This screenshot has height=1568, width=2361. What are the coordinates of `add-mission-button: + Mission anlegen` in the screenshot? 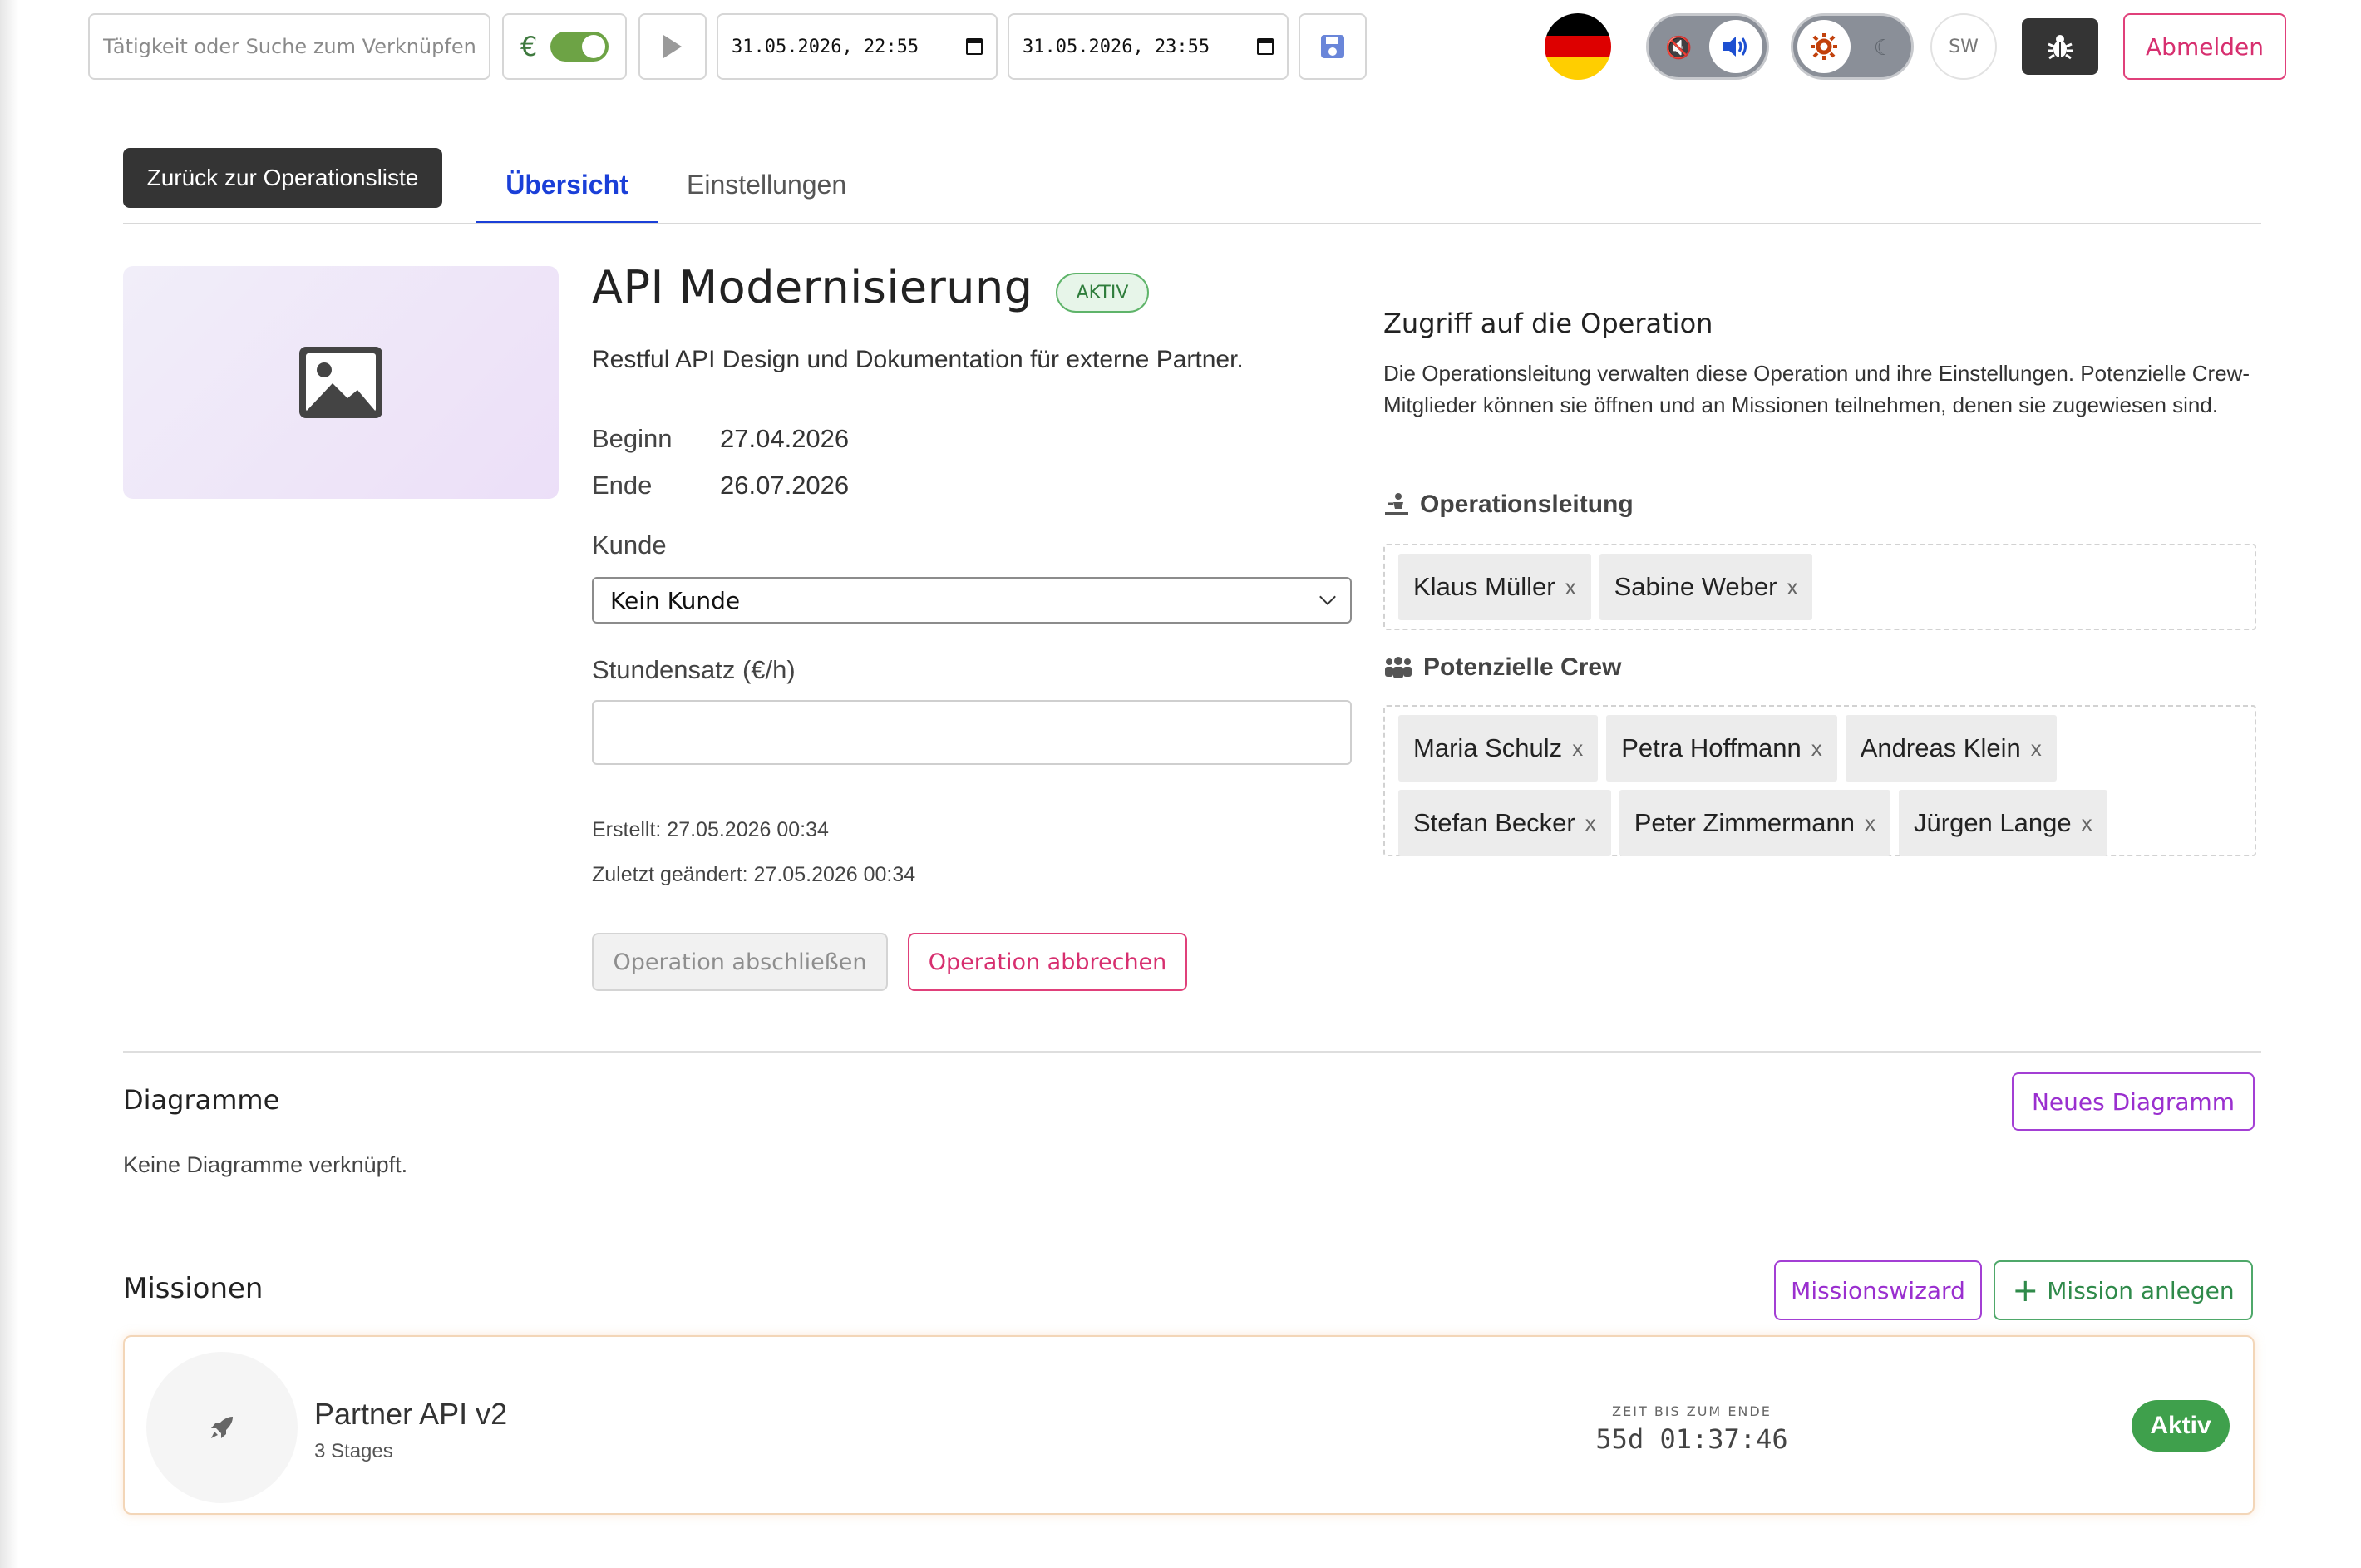 It's located at (2123, 1290).